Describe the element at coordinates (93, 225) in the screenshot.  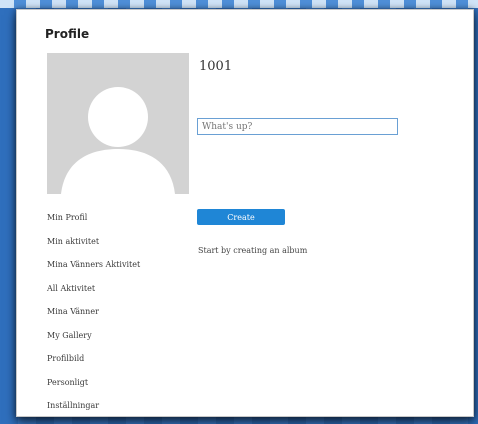
I see `nav-item-min-profil: Min Profil` at that location.